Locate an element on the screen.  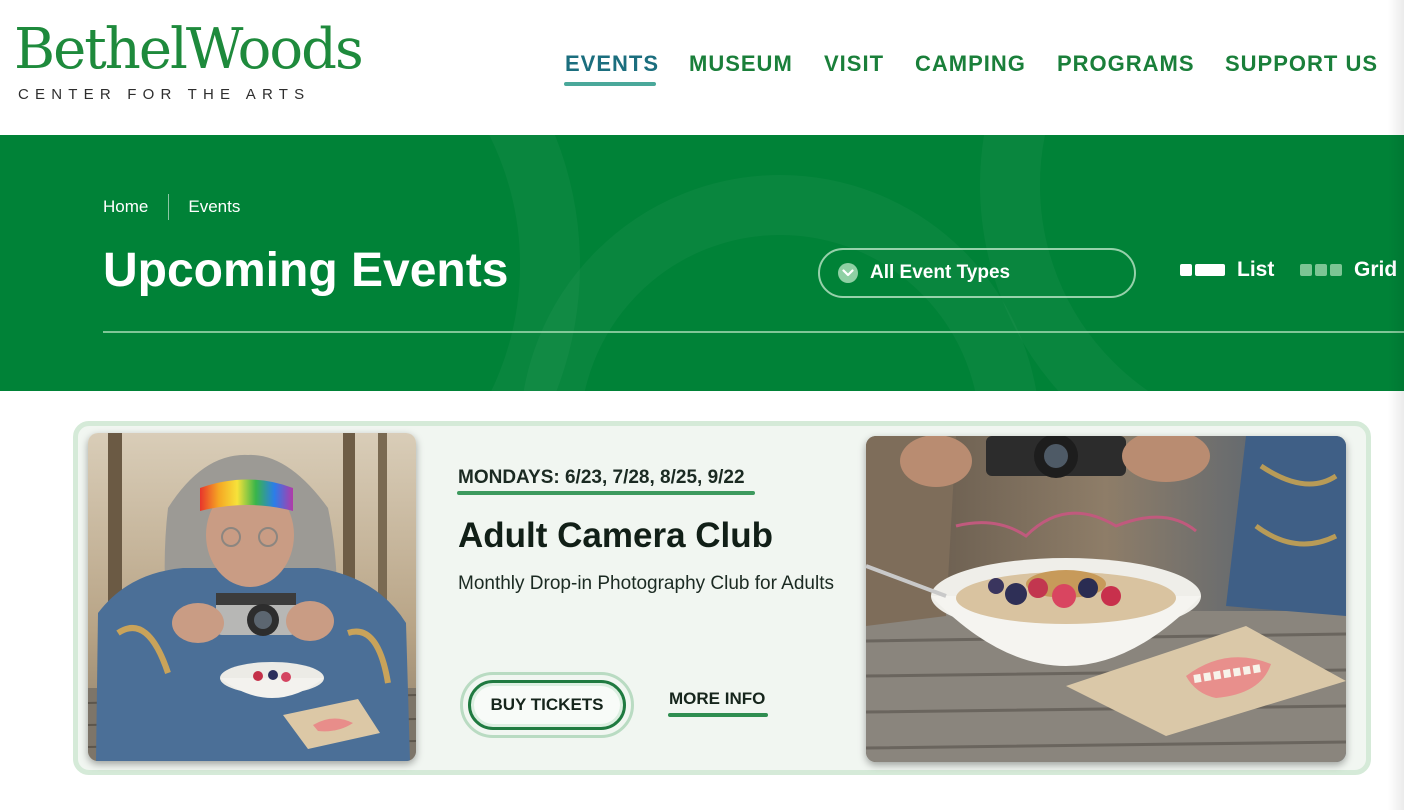
list-view-icon is located at coordinates (1202, 270).